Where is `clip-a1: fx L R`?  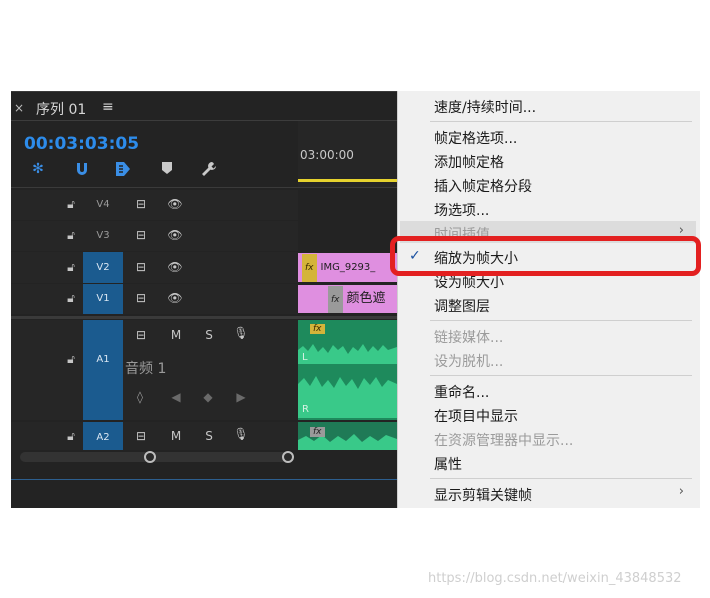
clip-a1: fx L R is located at coordinates (347, 370).